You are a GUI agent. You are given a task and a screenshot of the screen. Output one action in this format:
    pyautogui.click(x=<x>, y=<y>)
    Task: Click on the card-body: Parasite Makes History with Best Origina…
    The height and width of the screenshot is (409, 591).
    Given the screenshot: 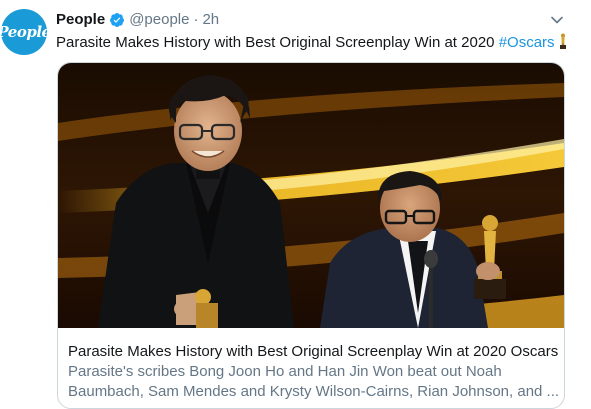 What is the action you would take?
    pyautogui.click(x=313, y=372)
    